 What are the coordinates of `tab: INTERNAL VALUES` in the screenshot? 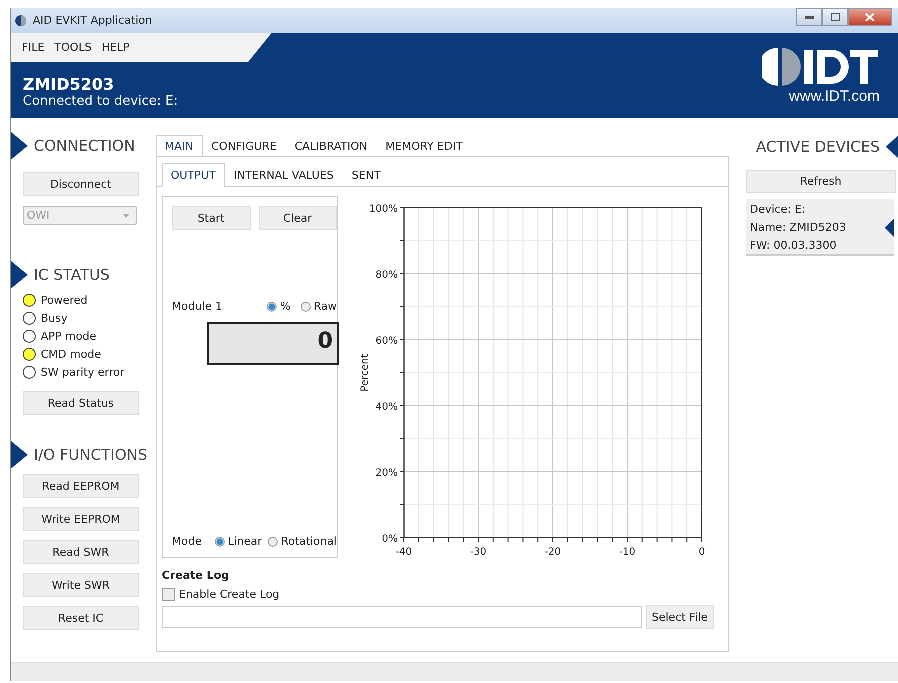 It's located at (283, 175).